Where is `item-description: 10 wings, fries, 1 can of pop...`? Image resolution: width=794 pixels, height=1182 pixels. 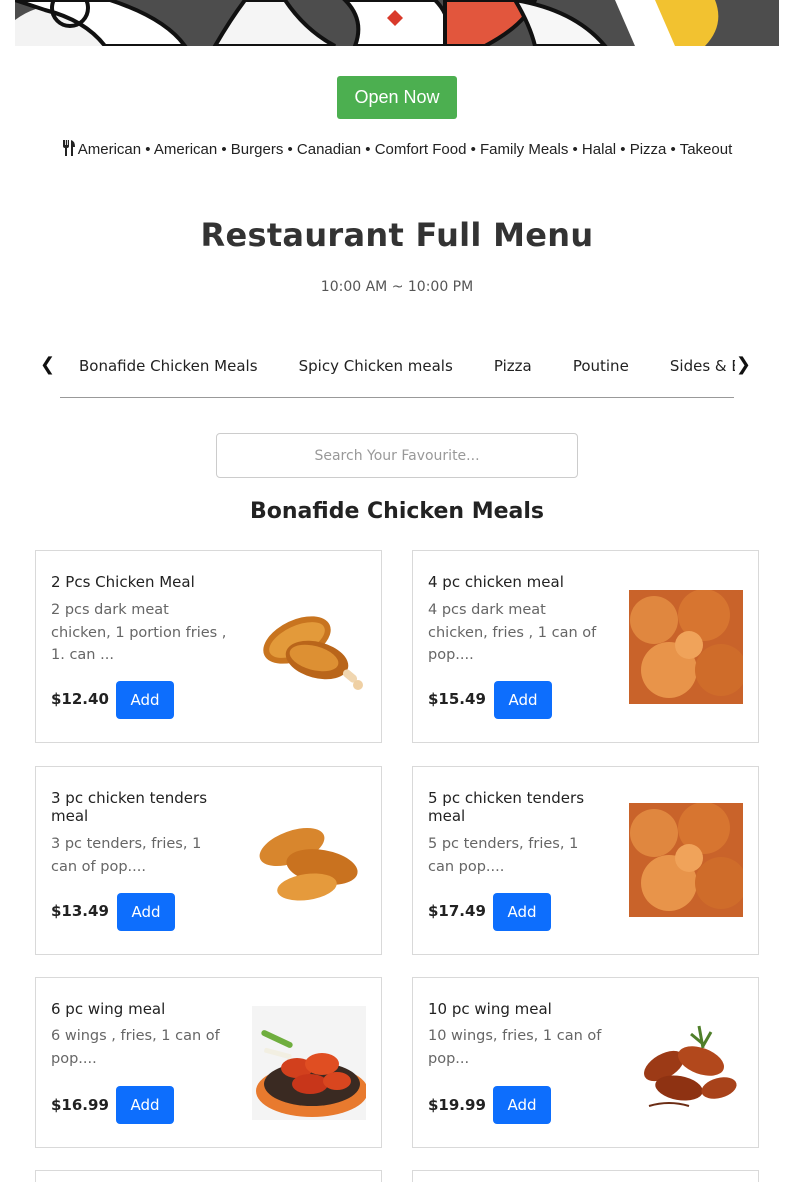
item-description: 10 wings, fries, 1 can of pop... is located at coordinates (515, 1047).